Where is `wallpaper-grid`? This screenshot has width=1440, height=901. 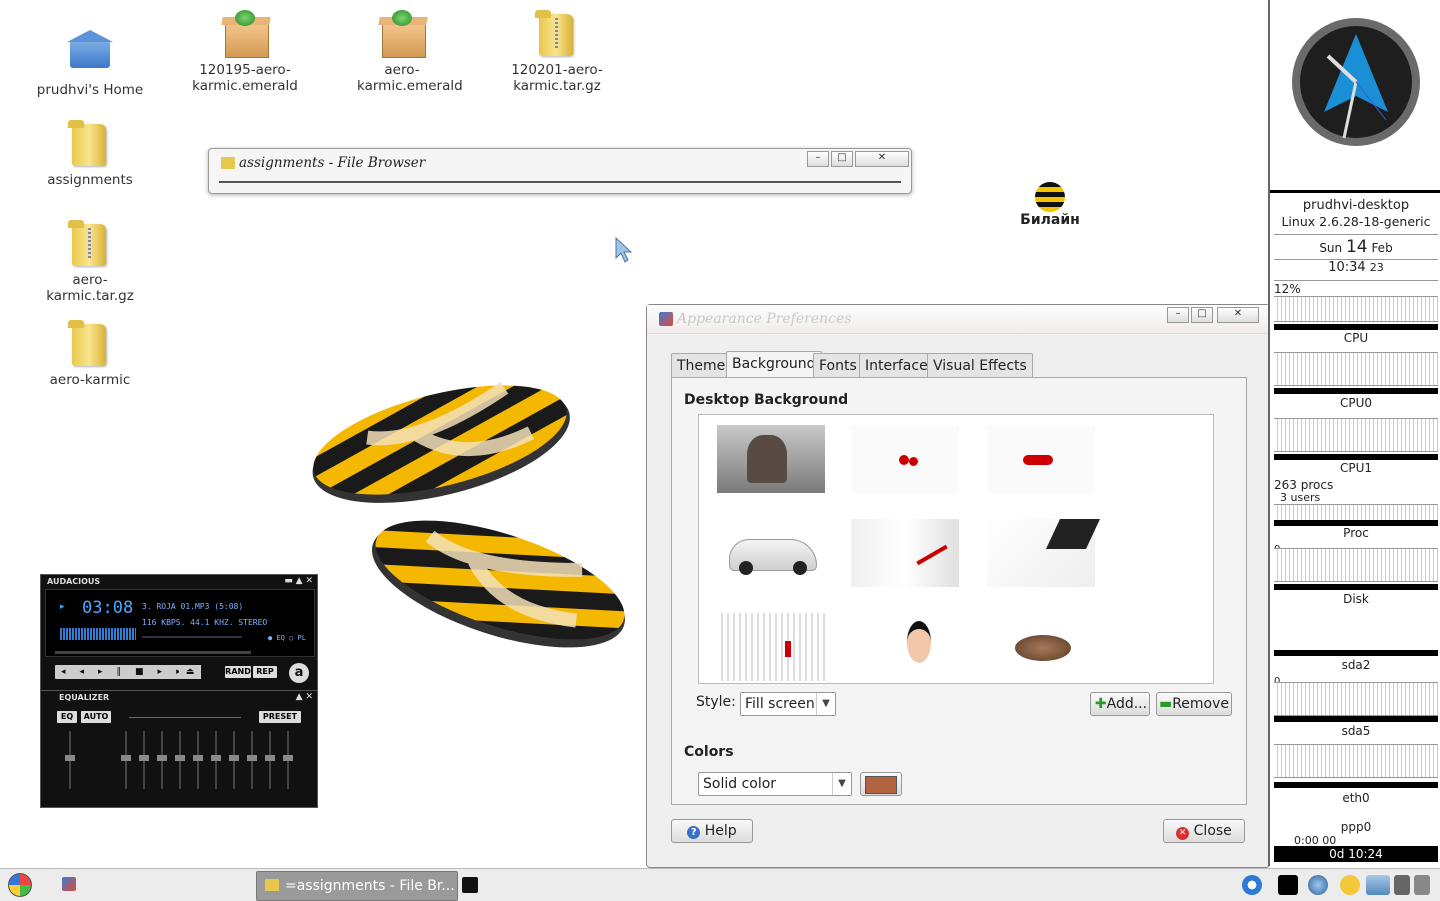 wallpaper-grid is located at coordinates (956, 549).